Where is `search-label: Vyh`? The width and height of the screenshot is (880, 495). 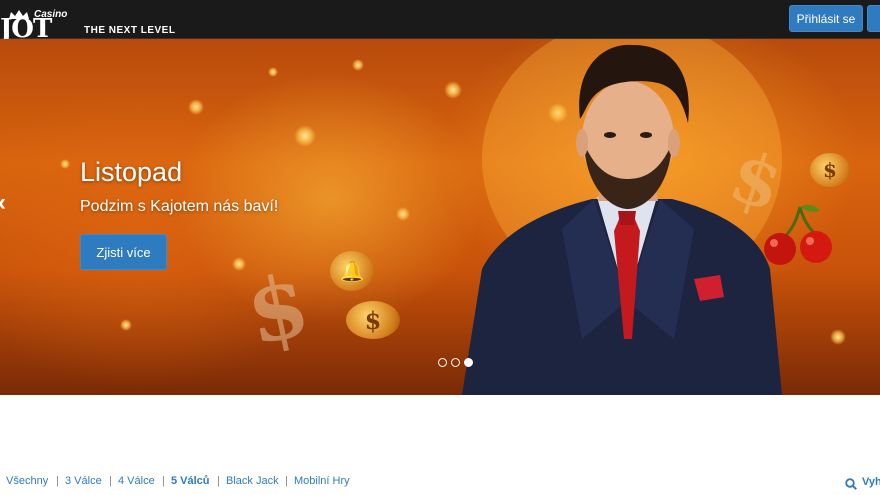 search-label: Vyh is located at coordinates (871, 482).